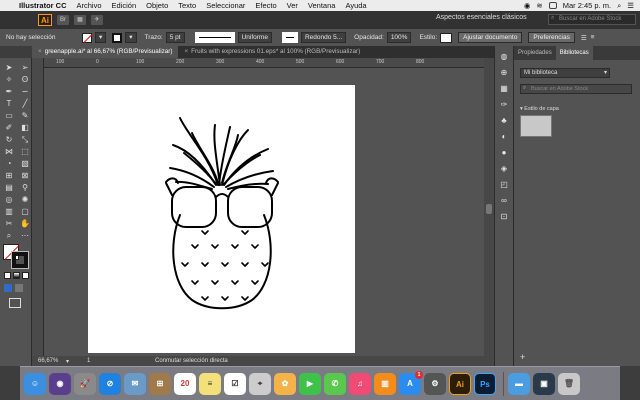 This screenshot has height=400, width=640. Describe the element at coordinates (504, 57) in the screenshot. I see `color-guide-icon: ◍` at that location.